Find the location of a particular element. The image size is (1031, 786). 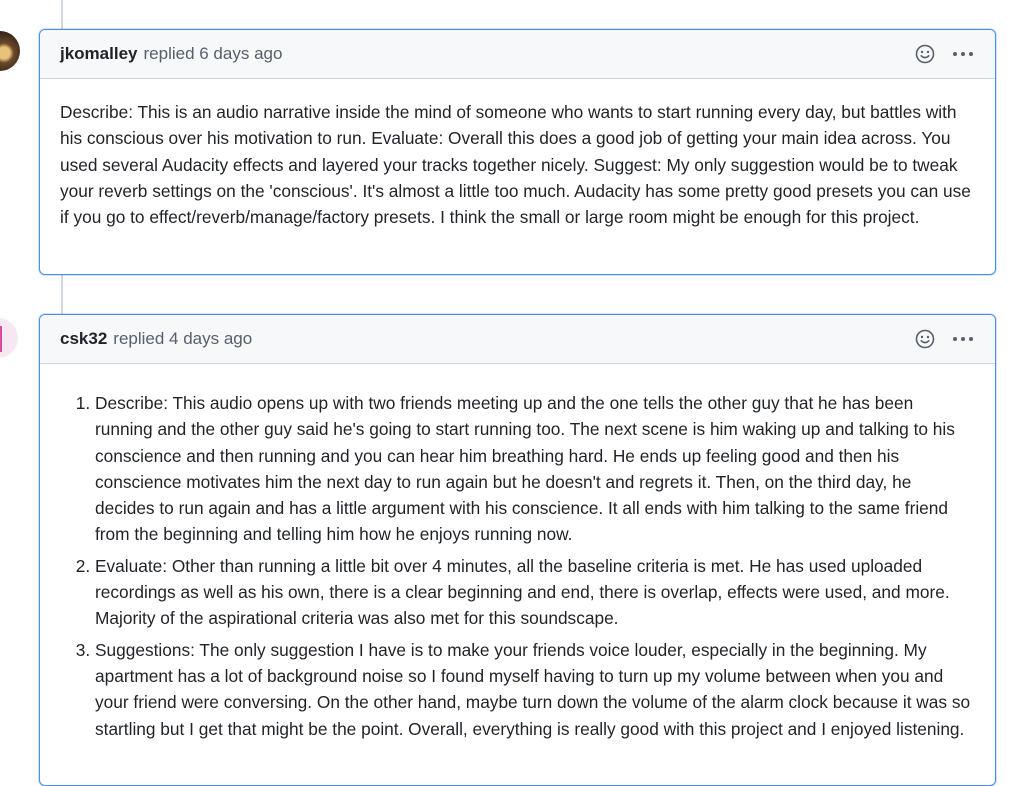

comment-header: jkomalley replied 6 days ago is located at coordinates (517, 54).